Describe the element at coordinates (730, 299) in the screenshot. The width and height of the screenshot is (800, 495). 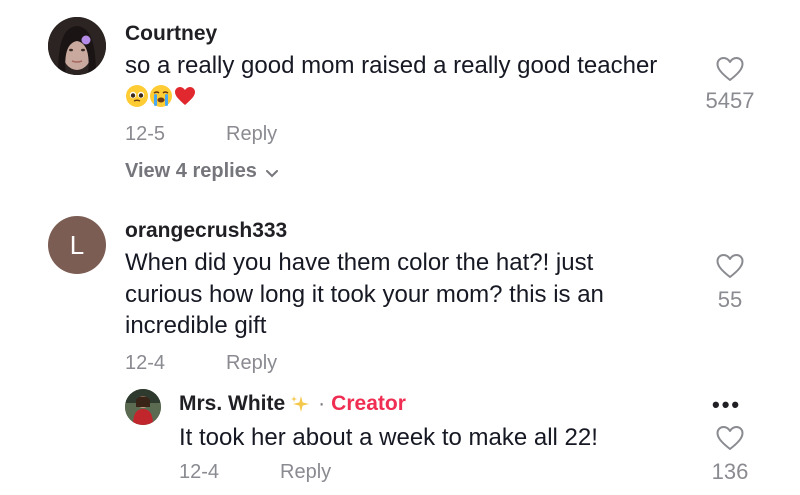
I see `like-count: 55` at that location.